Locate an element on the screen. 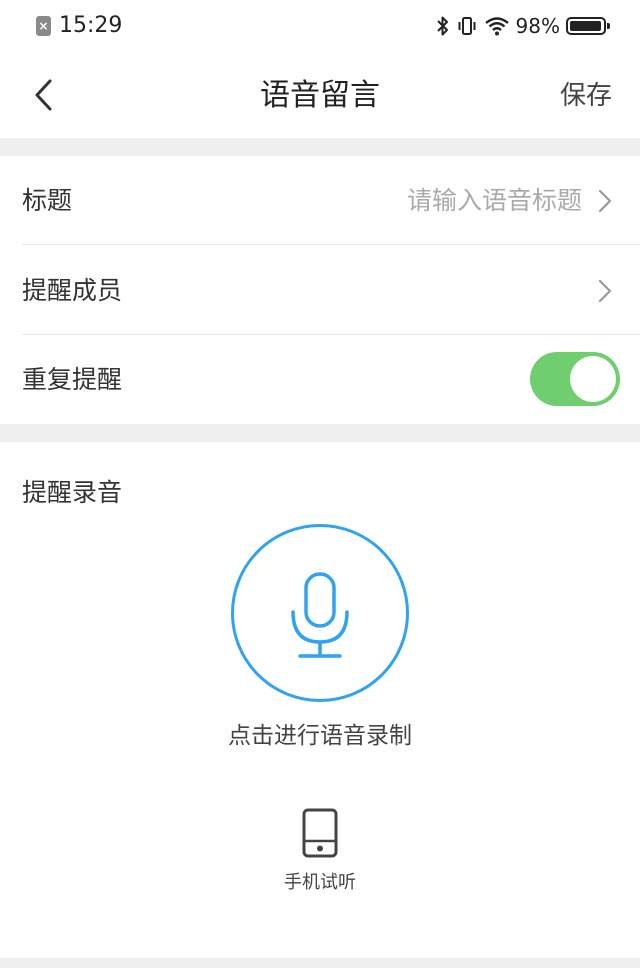 The height and width of the screenshot is (968, 640). toggle-knob is located at coordinates (593, 379).